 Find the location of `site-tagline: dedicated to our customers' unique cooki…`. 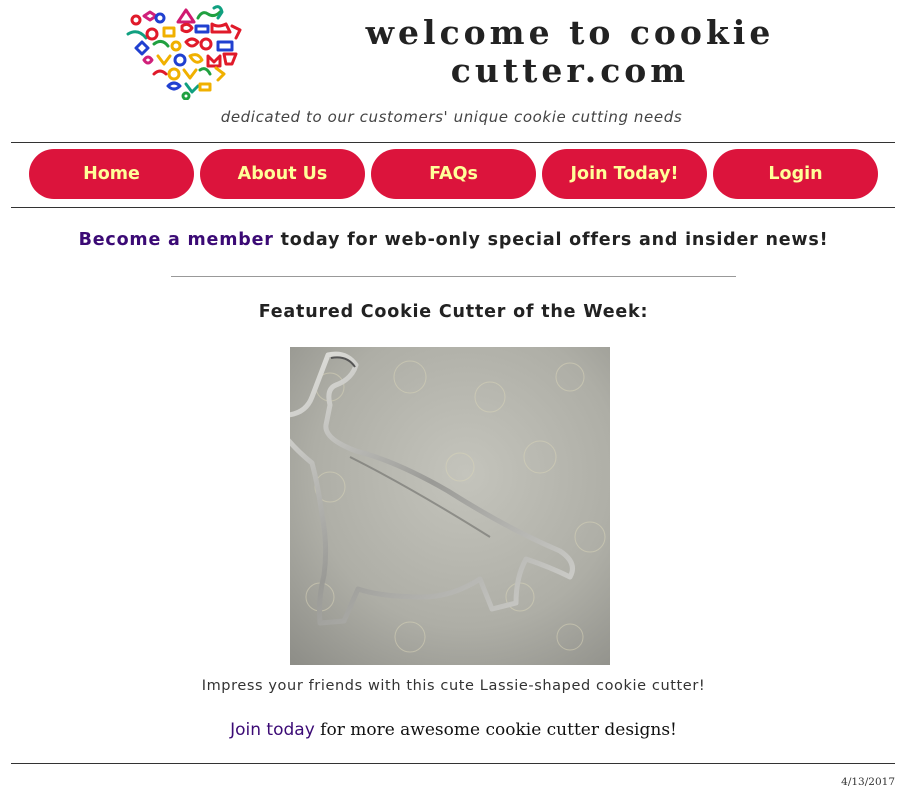

site-tagline: dedicated to our customers' unique cooki… is located at coordinates (453, 117).